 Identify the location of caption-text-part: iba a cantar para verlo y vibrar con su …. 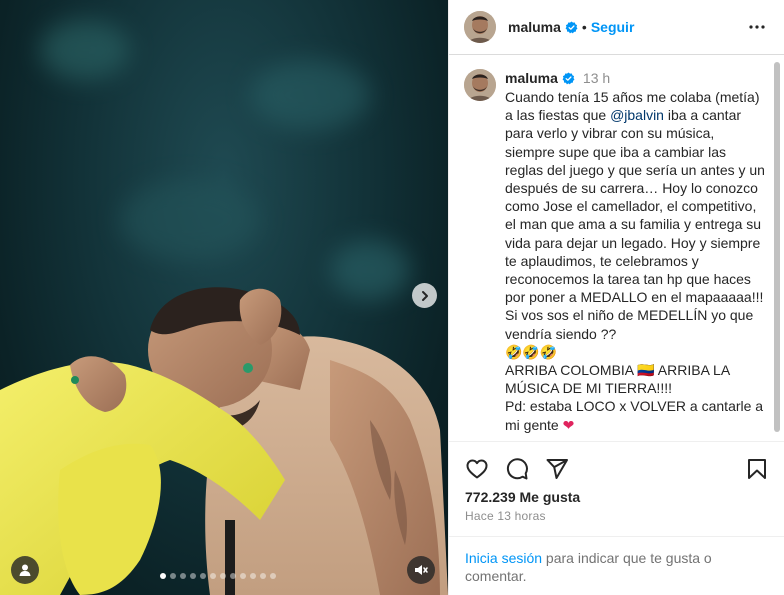
(635, 224).